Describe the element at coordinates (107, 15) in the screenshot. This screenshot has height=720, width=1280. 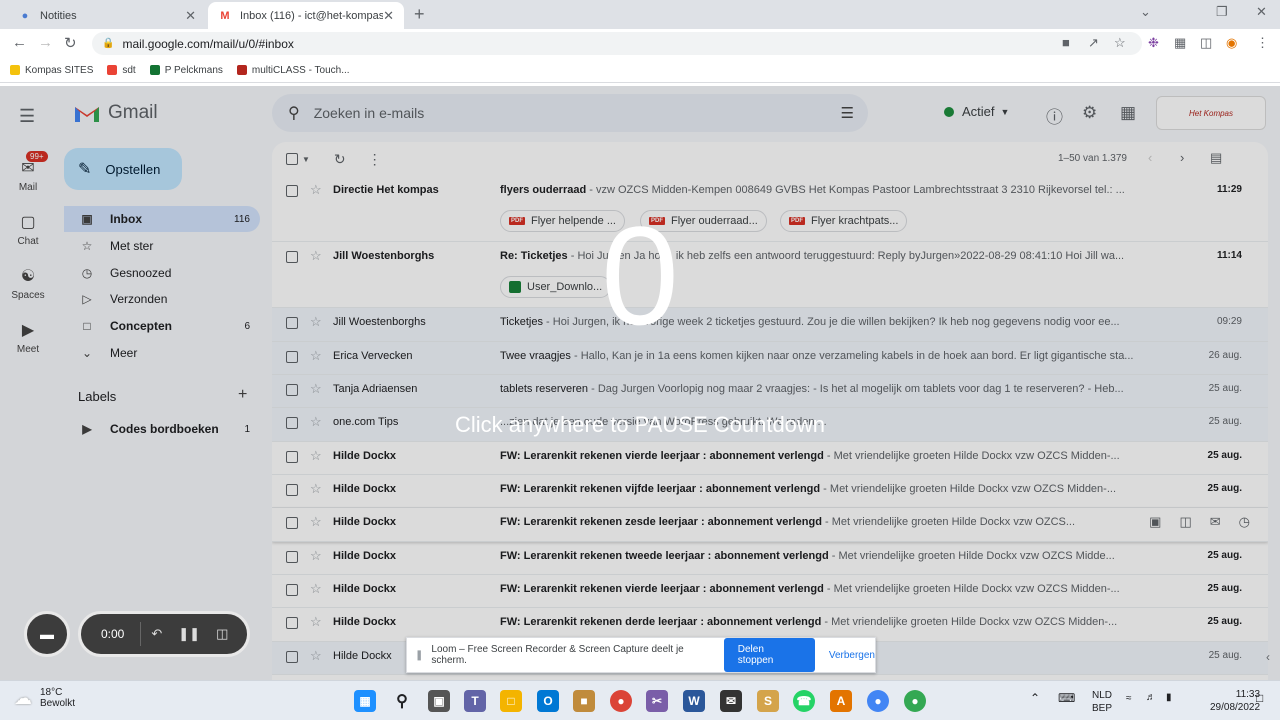
I see `tab-notities: ● Notities ✕` at that location.